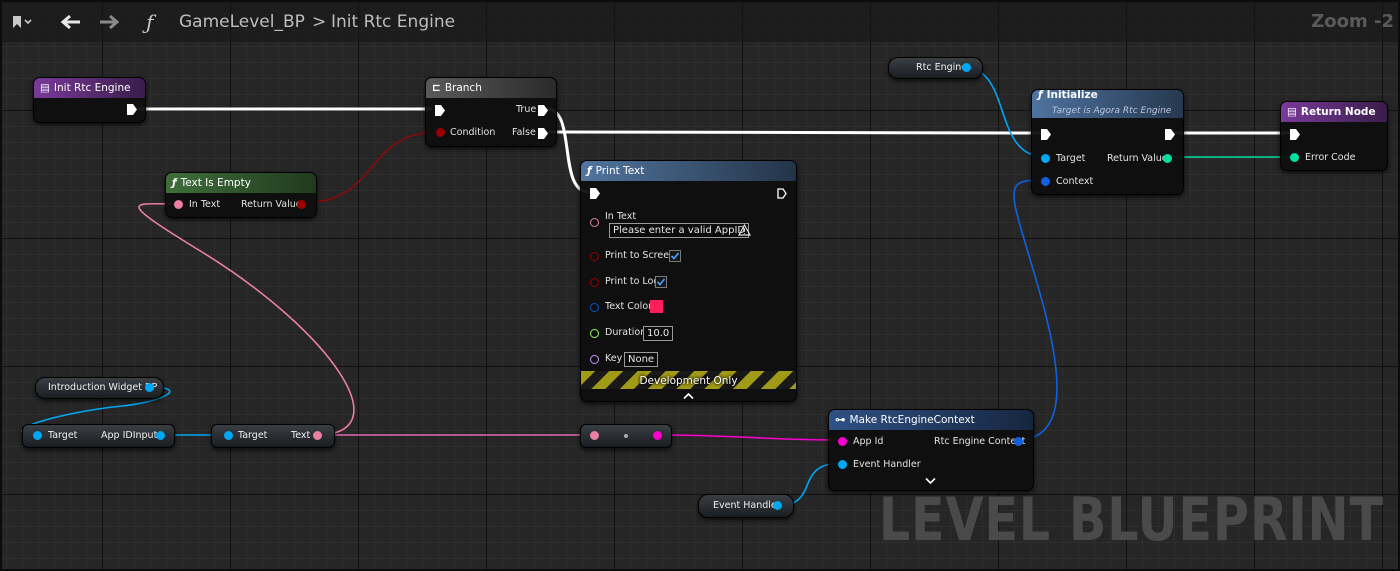 The width and height of the screenshot is (1400, 571). What do you see at coordinates (473, 132) in the screenshot?
I see `condition-label: Condition` at bounding box center [473, 132].